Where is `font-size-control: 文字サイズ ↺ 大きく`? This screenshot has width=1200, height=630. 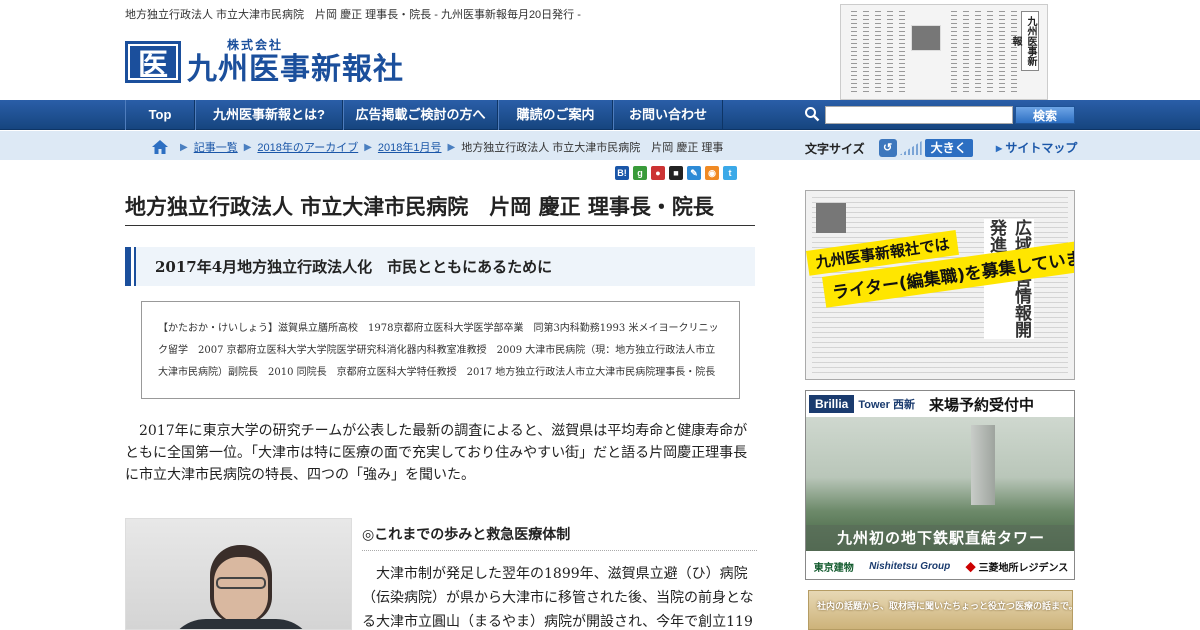
font-size-control: 文字サイズ ↺ 大きく is located at coordinates (889, 148).